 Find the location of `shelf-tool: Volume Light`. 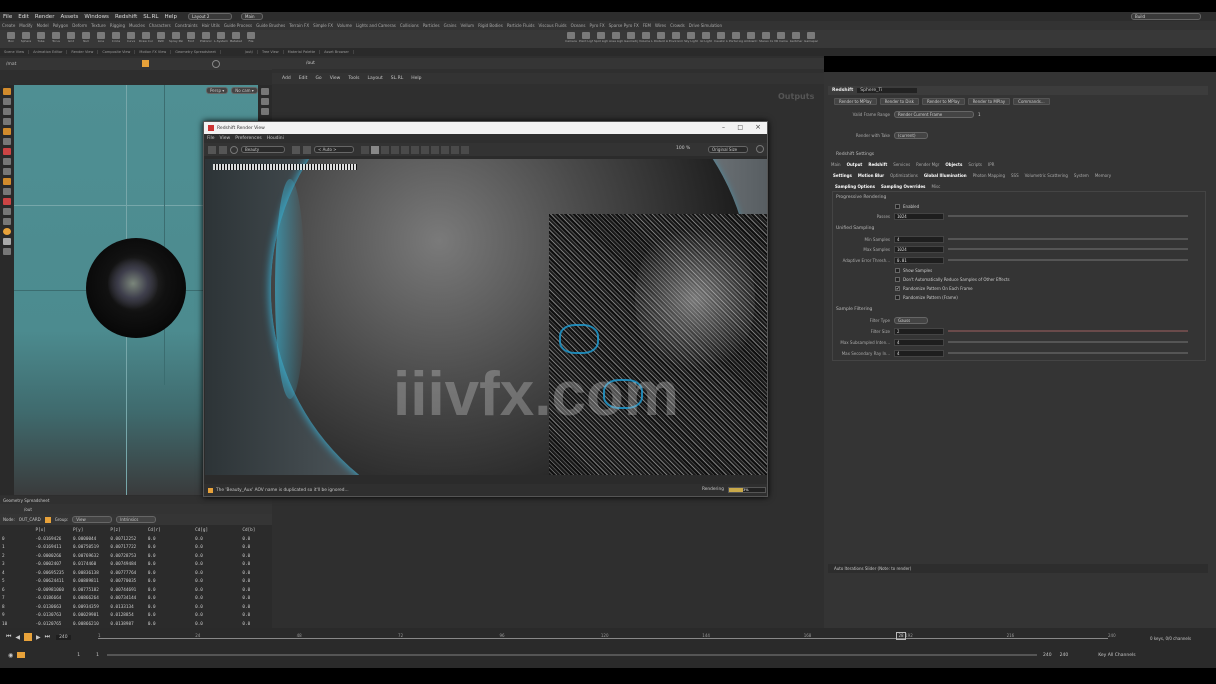

shelf-tool: Volume Light is located at coordinates (646, 39).